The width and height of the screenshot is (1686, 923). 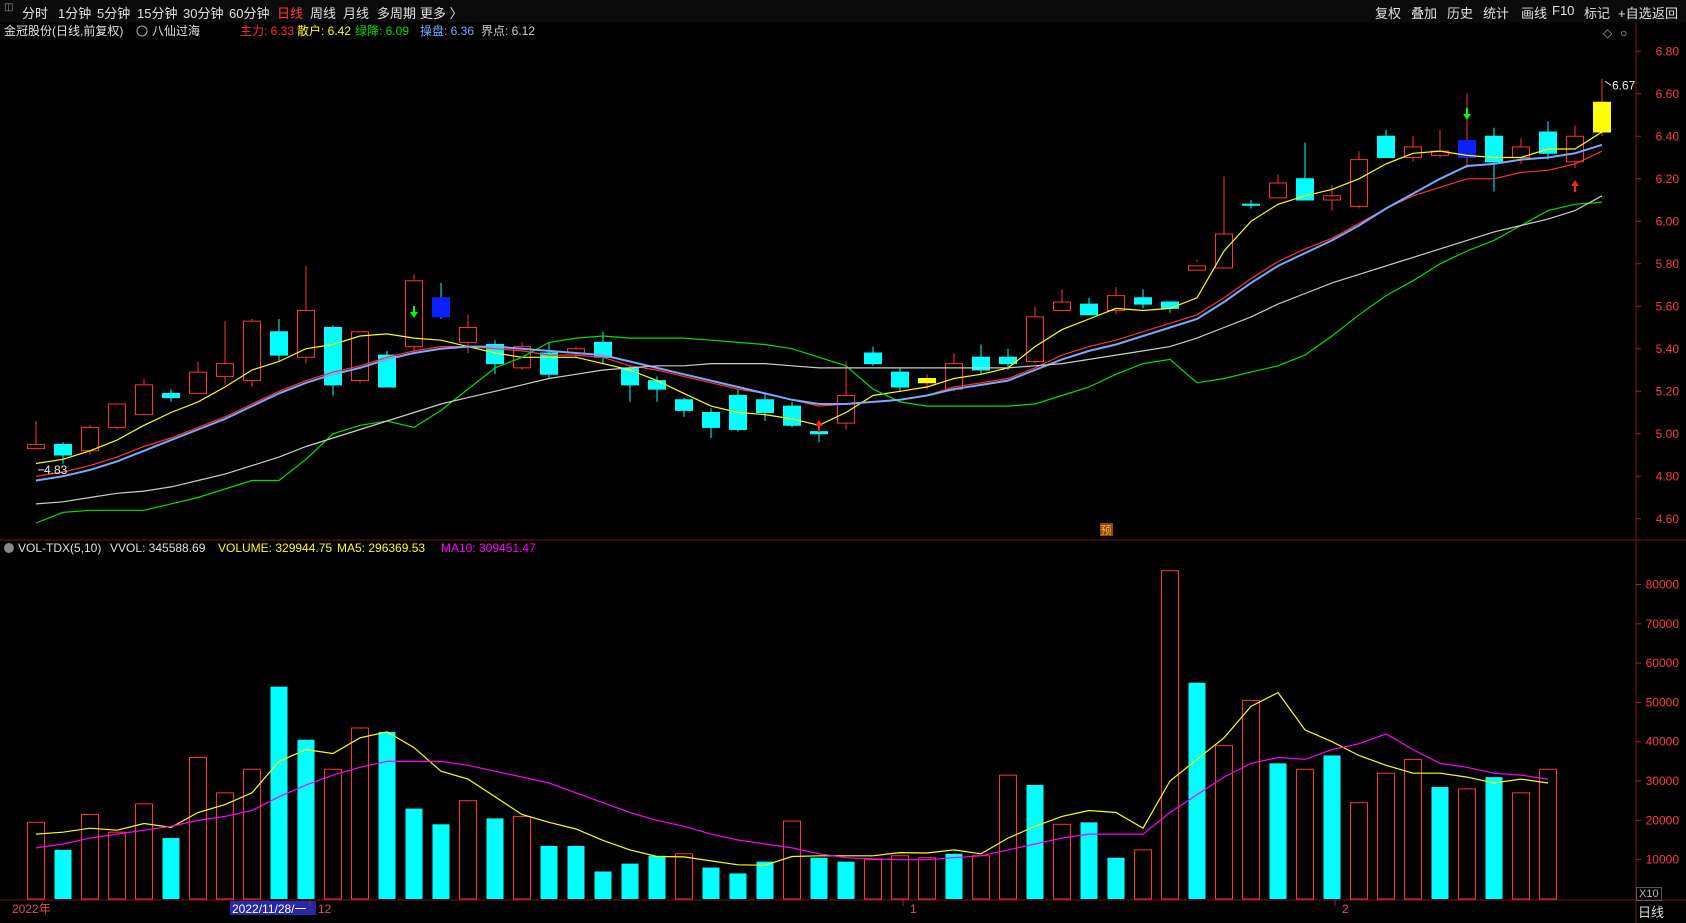 What do you see at coordinates (323, 12) in the screenshot?
I see `tab-week: 周线` at bounding box center [323, 12].